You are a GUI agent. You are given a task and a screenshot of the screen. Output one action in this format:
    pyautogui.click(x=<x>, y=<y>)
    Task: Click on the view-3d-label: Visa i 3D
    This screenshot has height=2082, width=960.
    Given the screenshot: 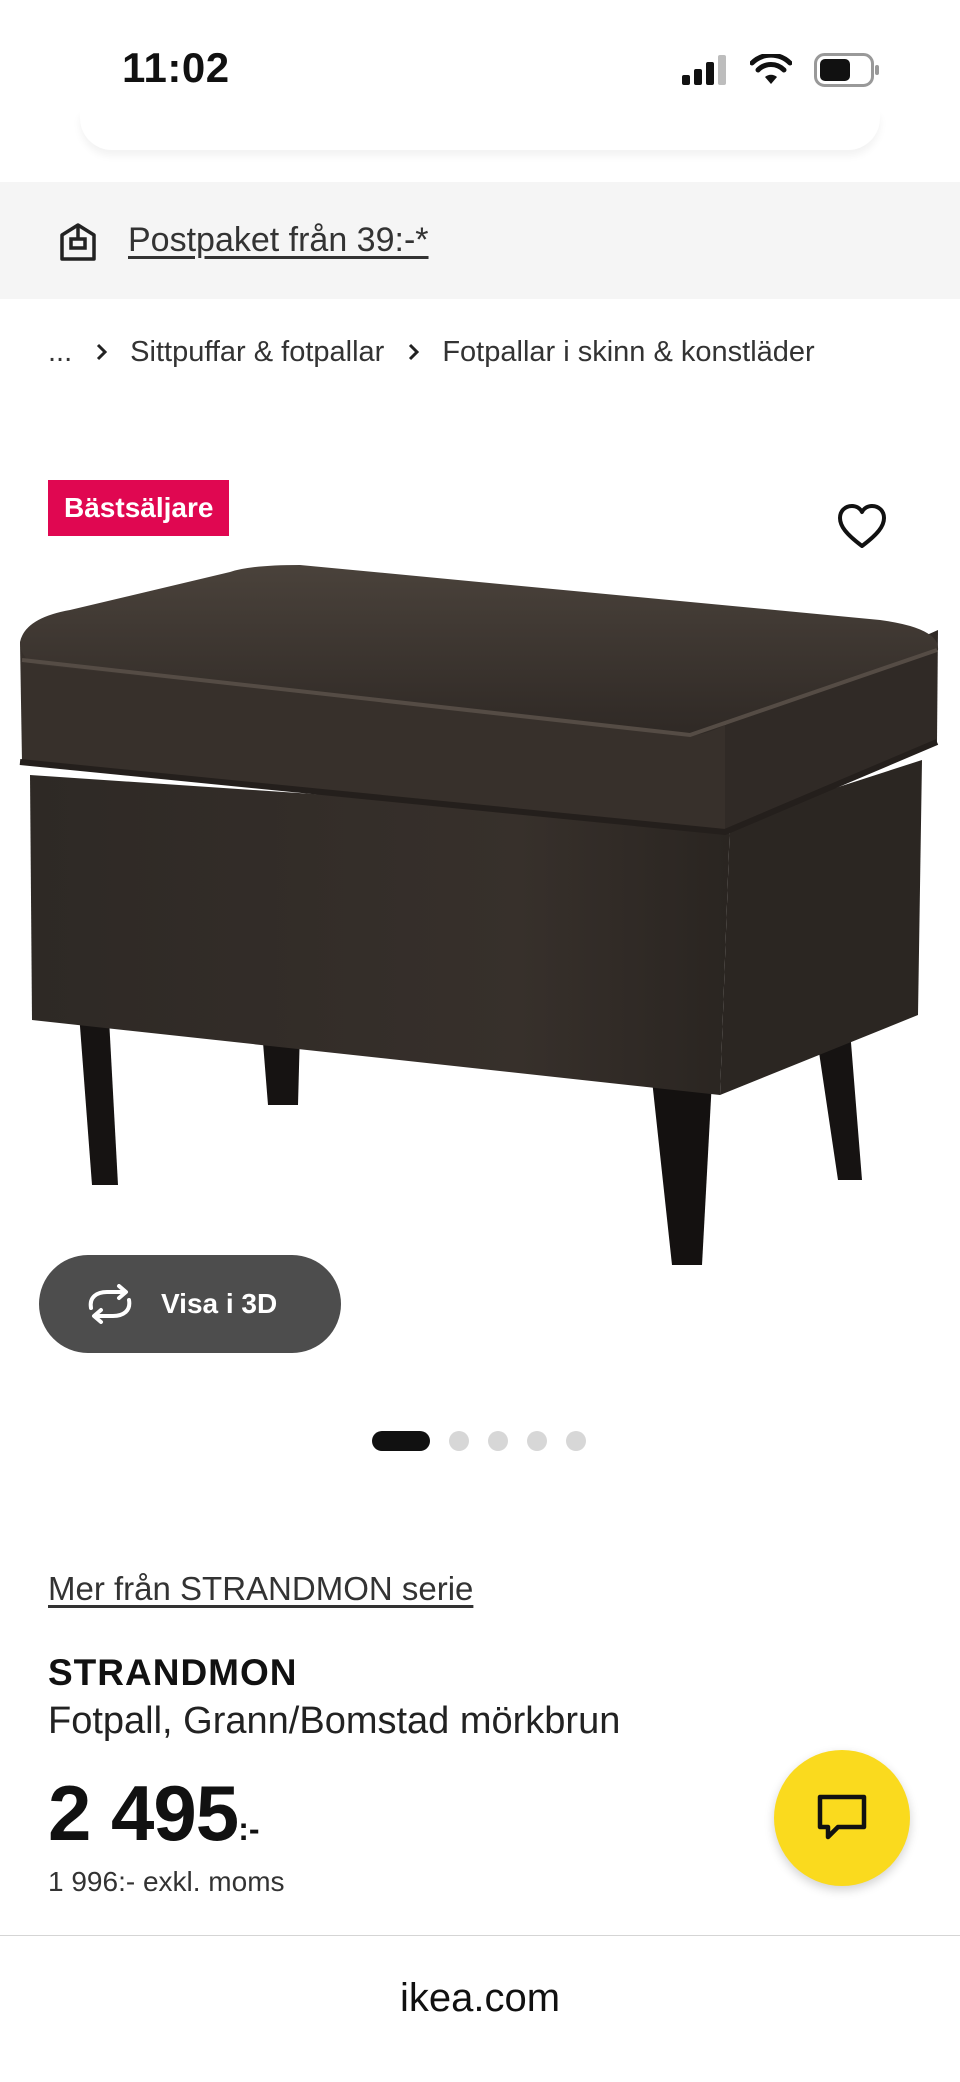 What is the action you would take?
    pyautogui.click(x=219, y=1303)
    